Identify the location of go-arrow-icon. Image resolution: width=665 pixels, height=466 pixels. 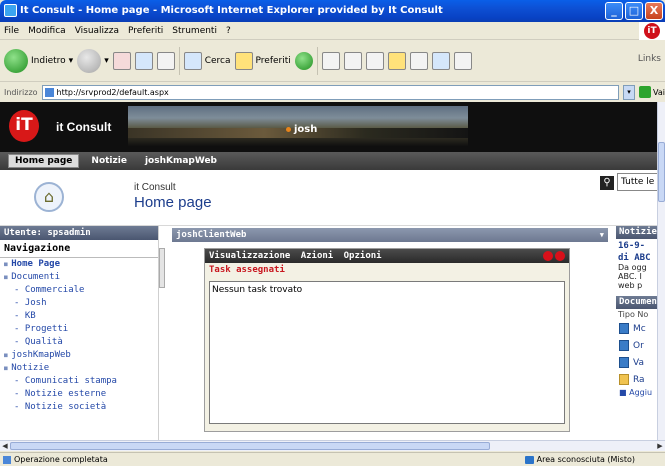
(645, 92).